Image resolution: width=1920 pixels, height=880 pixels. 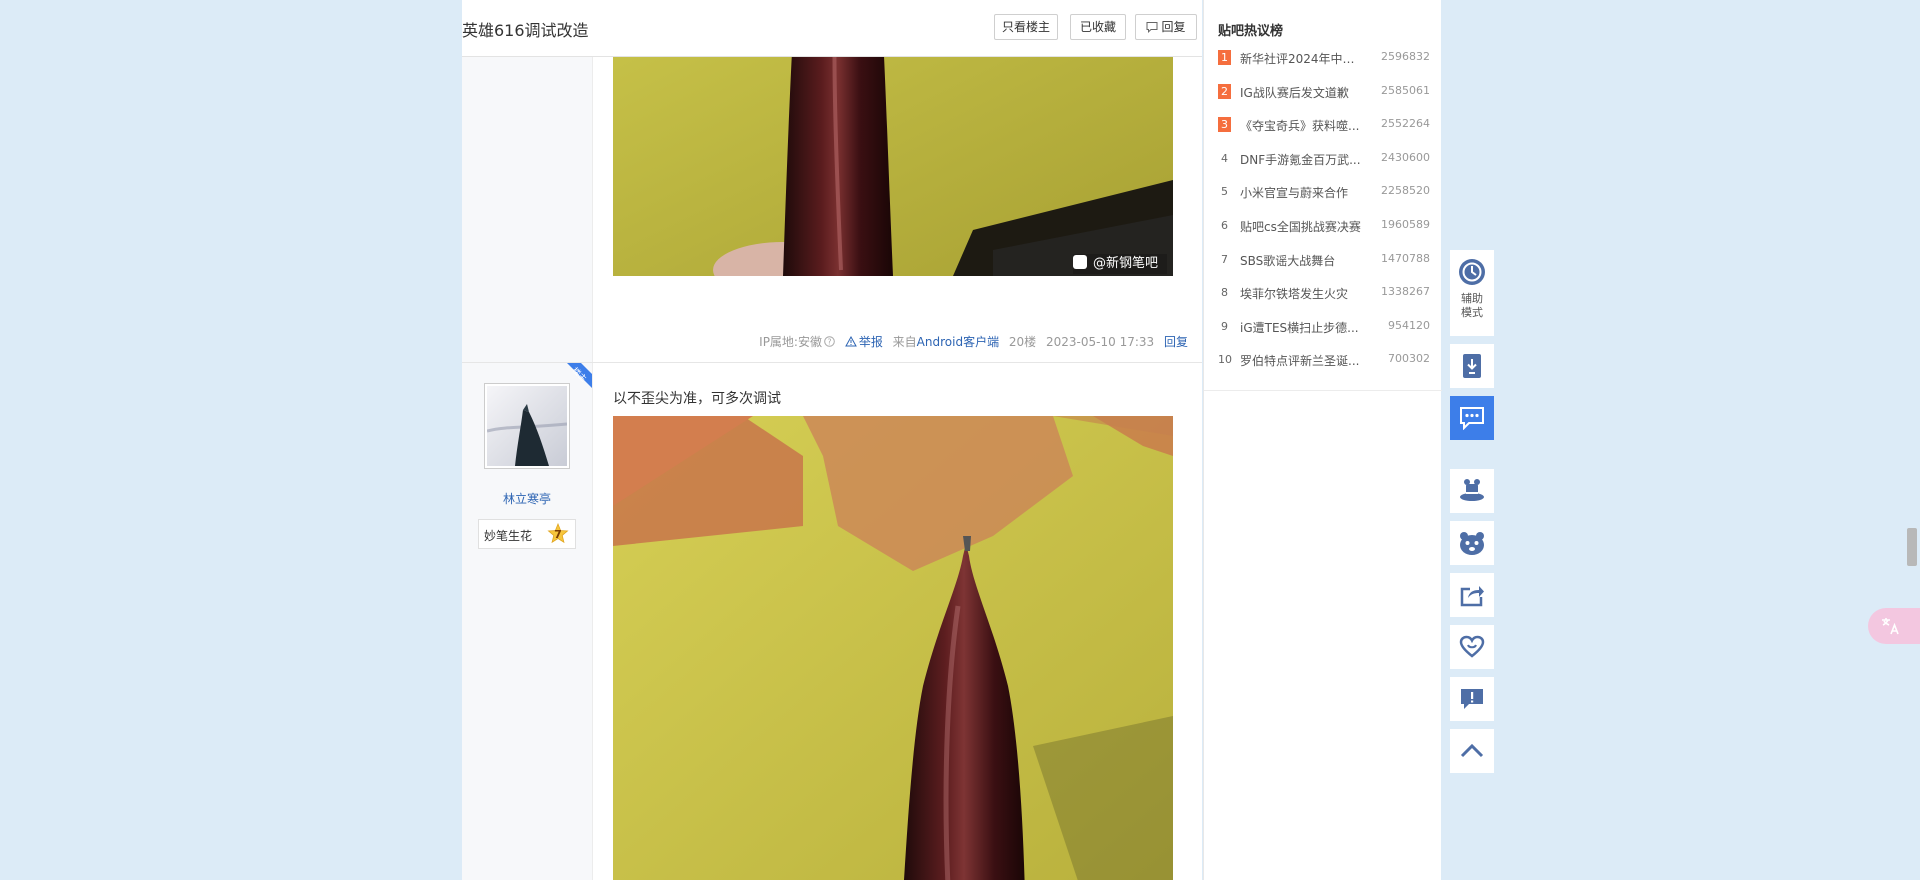 I want to click on hot-count: 2585061, so click(x=1405, y=90).